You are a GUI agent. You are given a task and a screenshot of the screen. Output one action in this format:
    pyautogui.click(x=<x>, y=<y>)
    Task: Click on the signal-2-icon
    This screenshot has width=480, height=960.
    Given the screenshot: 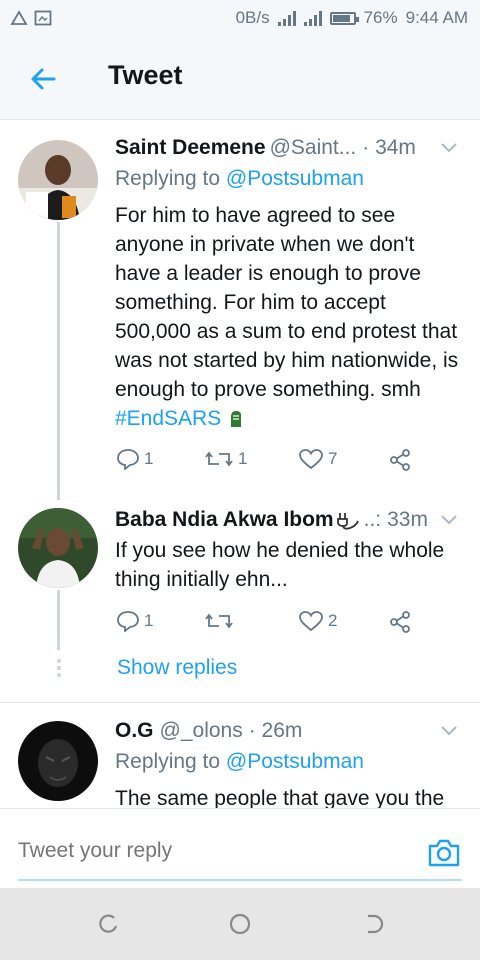 What is the action you would take?
    pyautogui.click(x=312, y=18)
    